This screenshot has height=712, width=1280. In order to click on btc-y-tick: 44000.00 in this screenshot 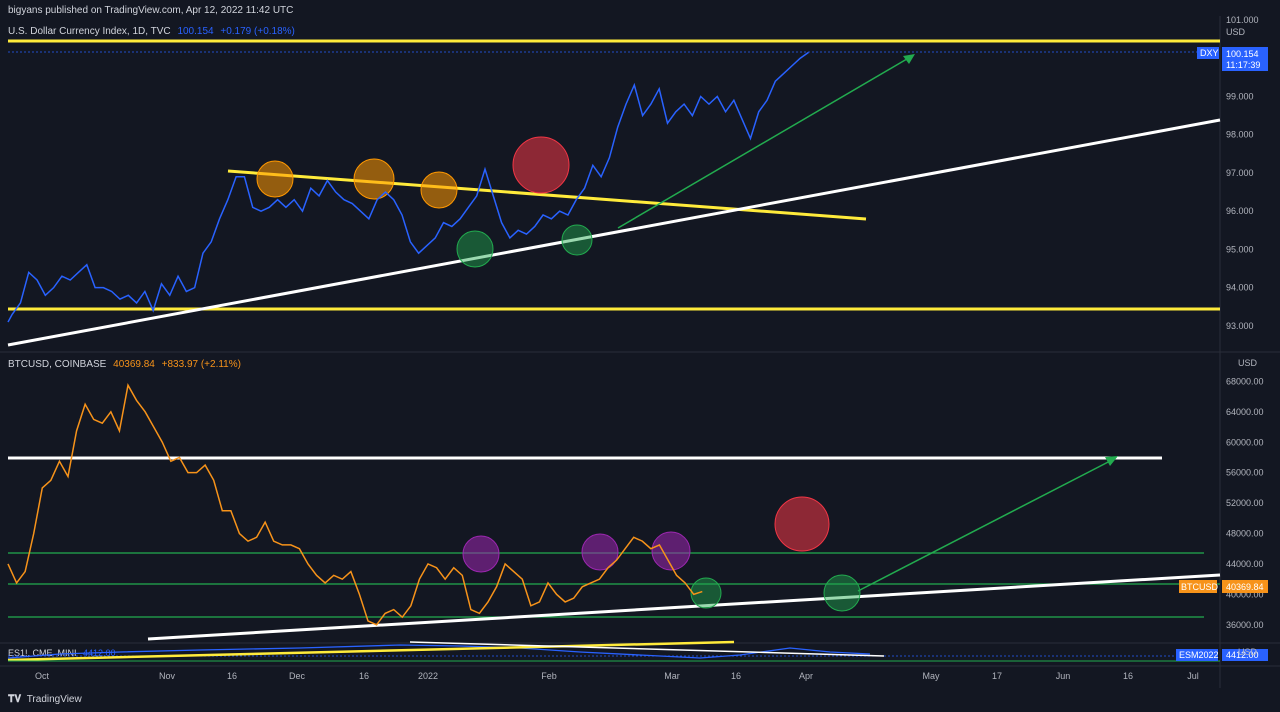, I will do `click(1245, 564)`.